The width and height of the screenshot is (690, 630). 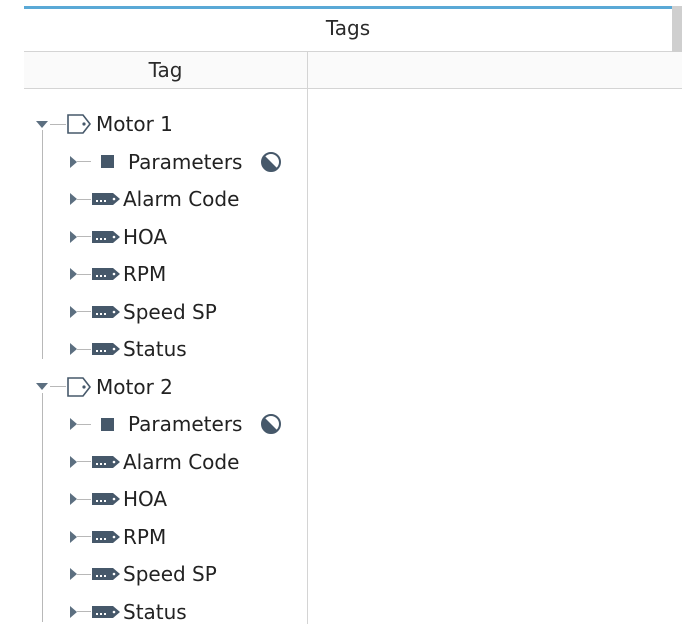 What do you see at coordinates (166, 70) in the screenshot?
I see `column-header-tag: Tag` at bounding box center [166, 70].